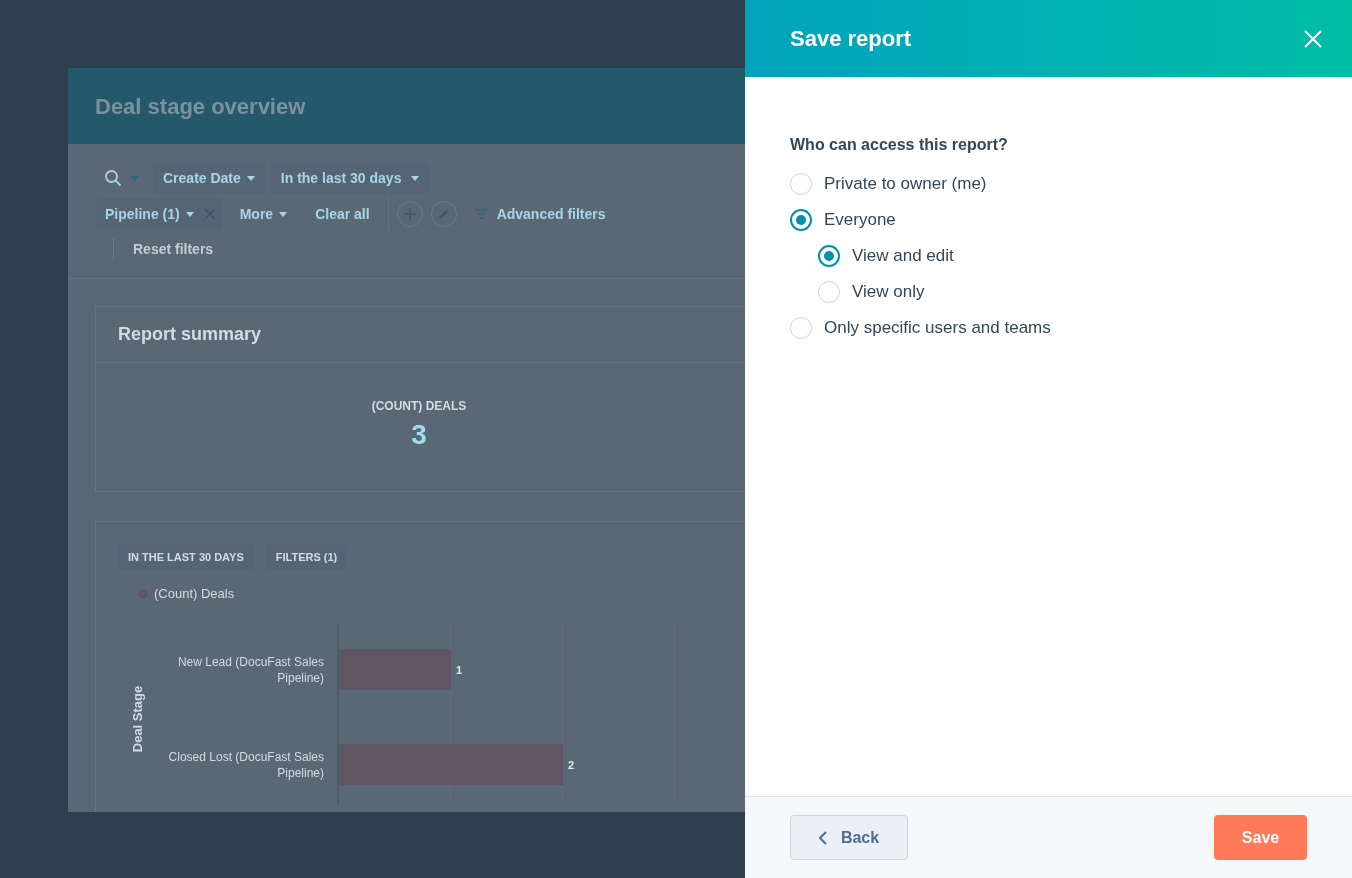 The height and width of the screenshot is (878, 1352). Describe the element at coordinates (149, 214) in the screenshot. I see `pipeline-label: Pipeline (1)` at that location.